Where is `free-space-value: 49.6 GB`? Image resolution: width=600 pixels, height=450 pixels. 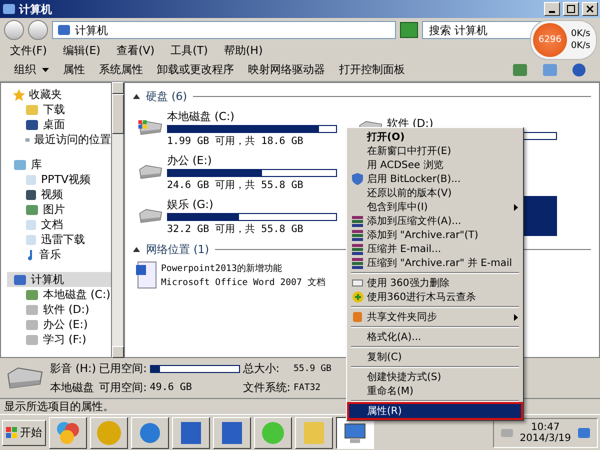 free-space-value: 49.6 GB is located at coordinates (171, 387).